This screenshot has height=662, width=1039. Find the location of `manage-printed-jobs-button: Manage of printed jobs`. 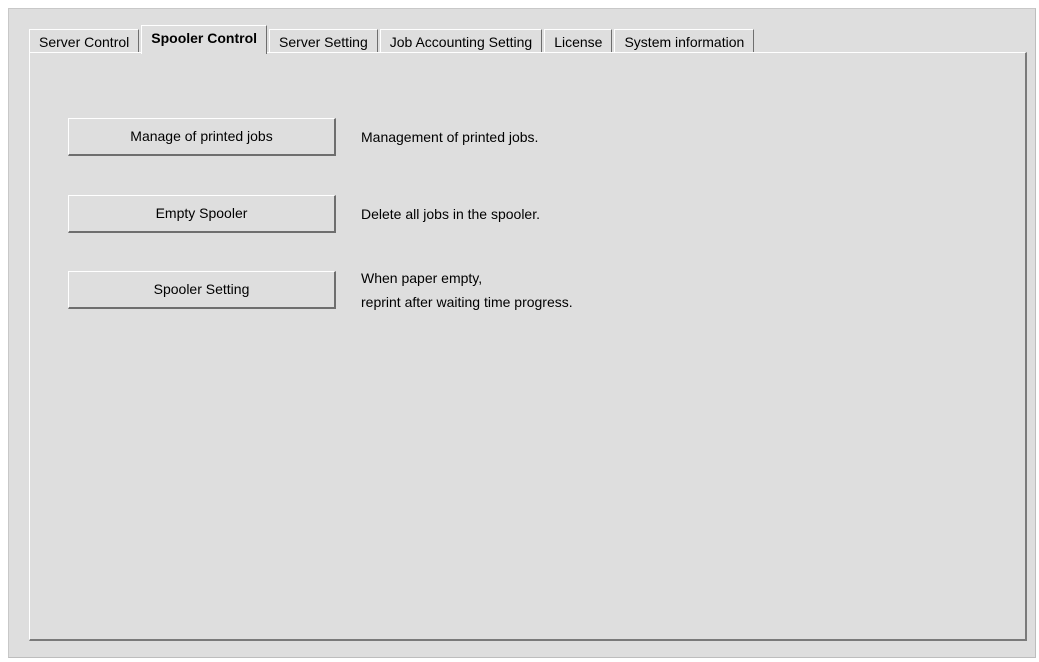

manage-printed-jobs-button: Manage of printed jobs is located at coordinates (202, 137).